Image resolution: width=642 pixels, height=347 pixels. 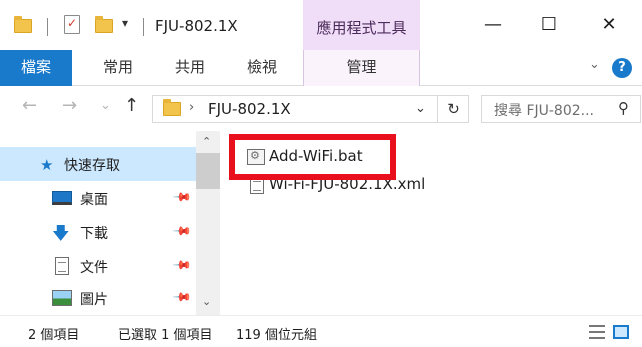 I want to click on sidebar-item-desktop: 桌面 📌, so click(x=100, y=198).